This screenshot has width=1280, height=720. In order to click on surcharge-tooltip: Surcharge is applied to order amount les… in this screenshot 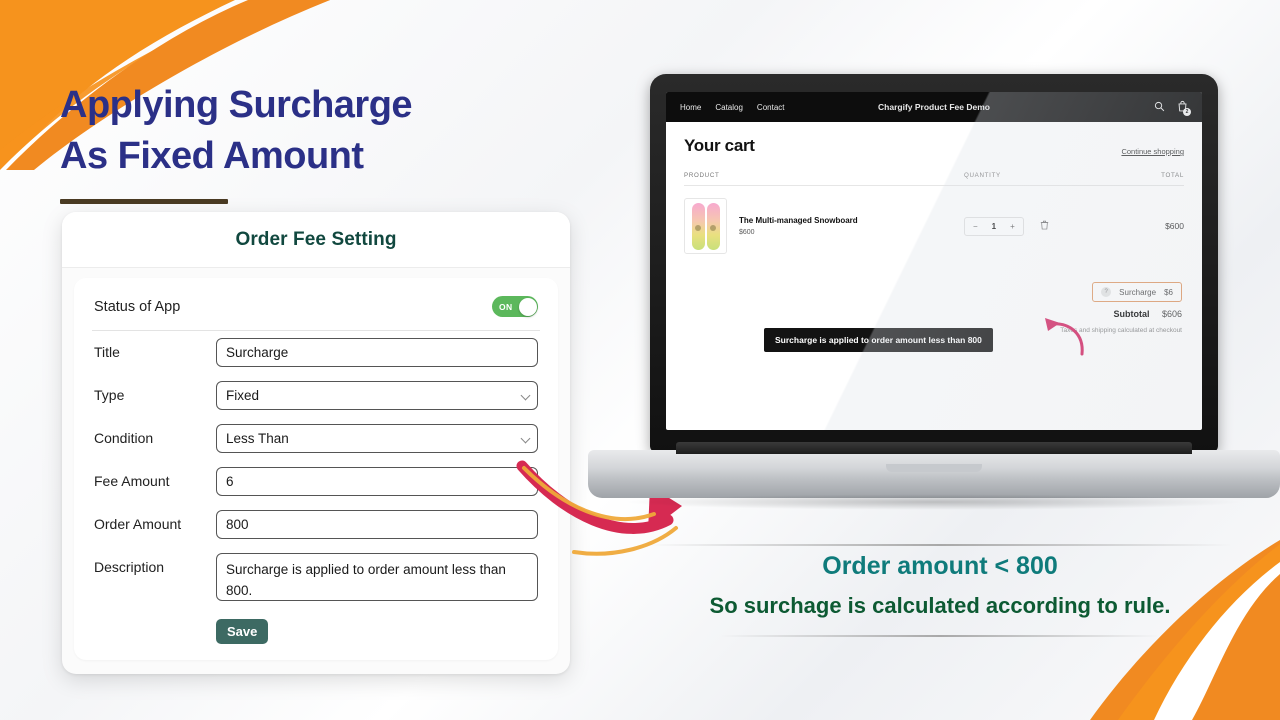, I will do `click(878, 340)`.